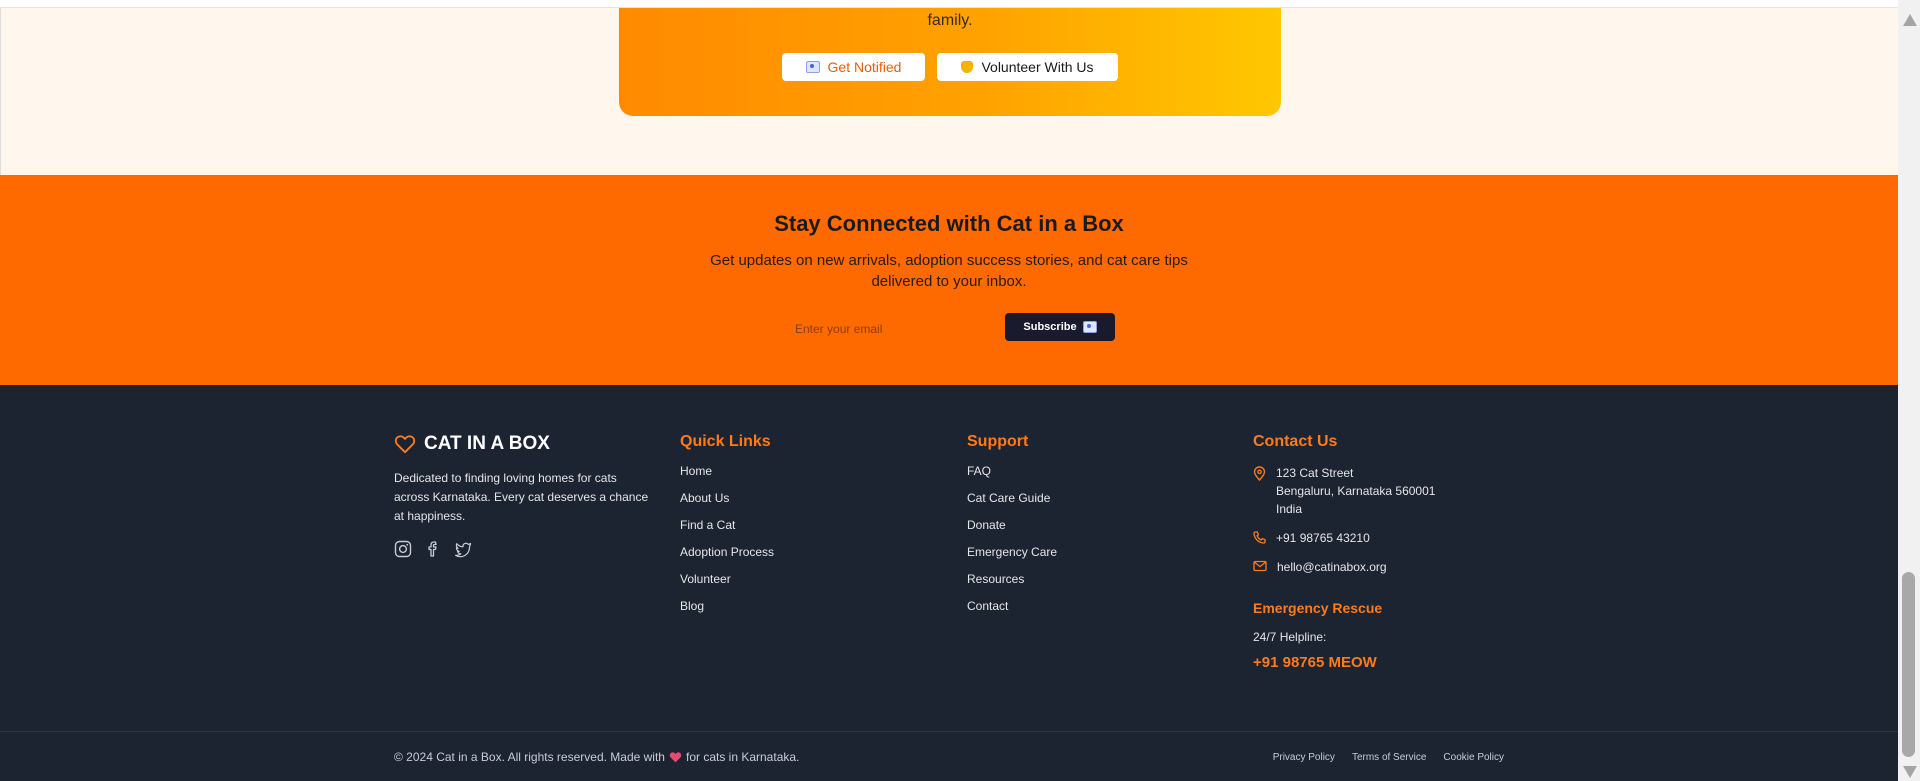  Describe the element at coordinates (727, 504) in the screenshot. I see `quick-link-about: About Us` at that location.